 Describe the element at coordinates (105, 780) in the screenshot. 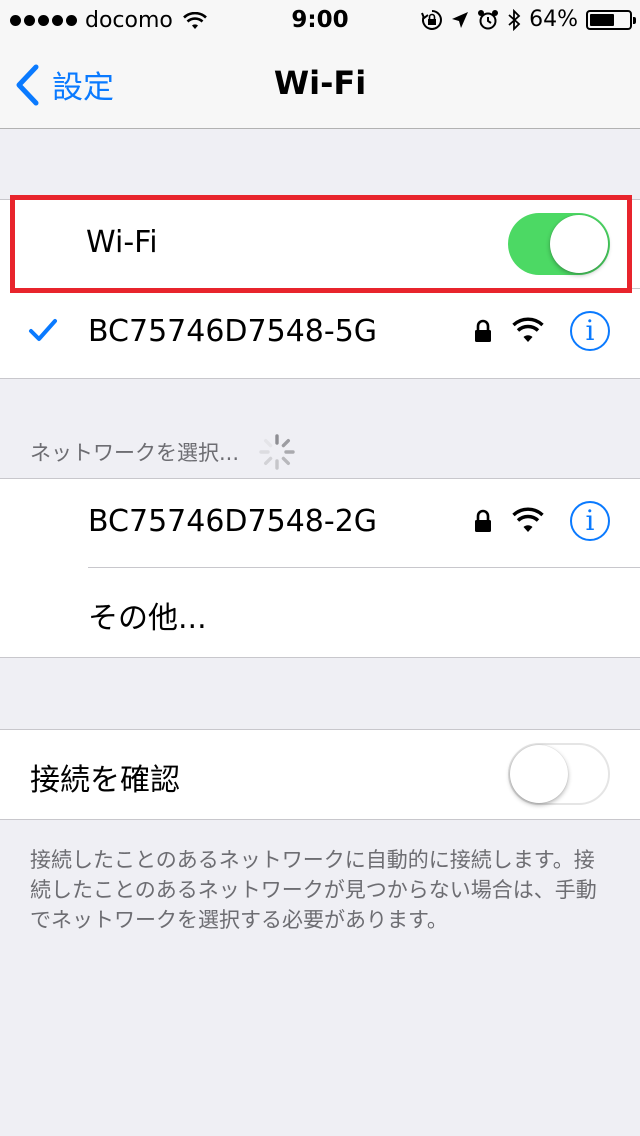

I see `ask-to-join-label: 接続を確認` at that location.